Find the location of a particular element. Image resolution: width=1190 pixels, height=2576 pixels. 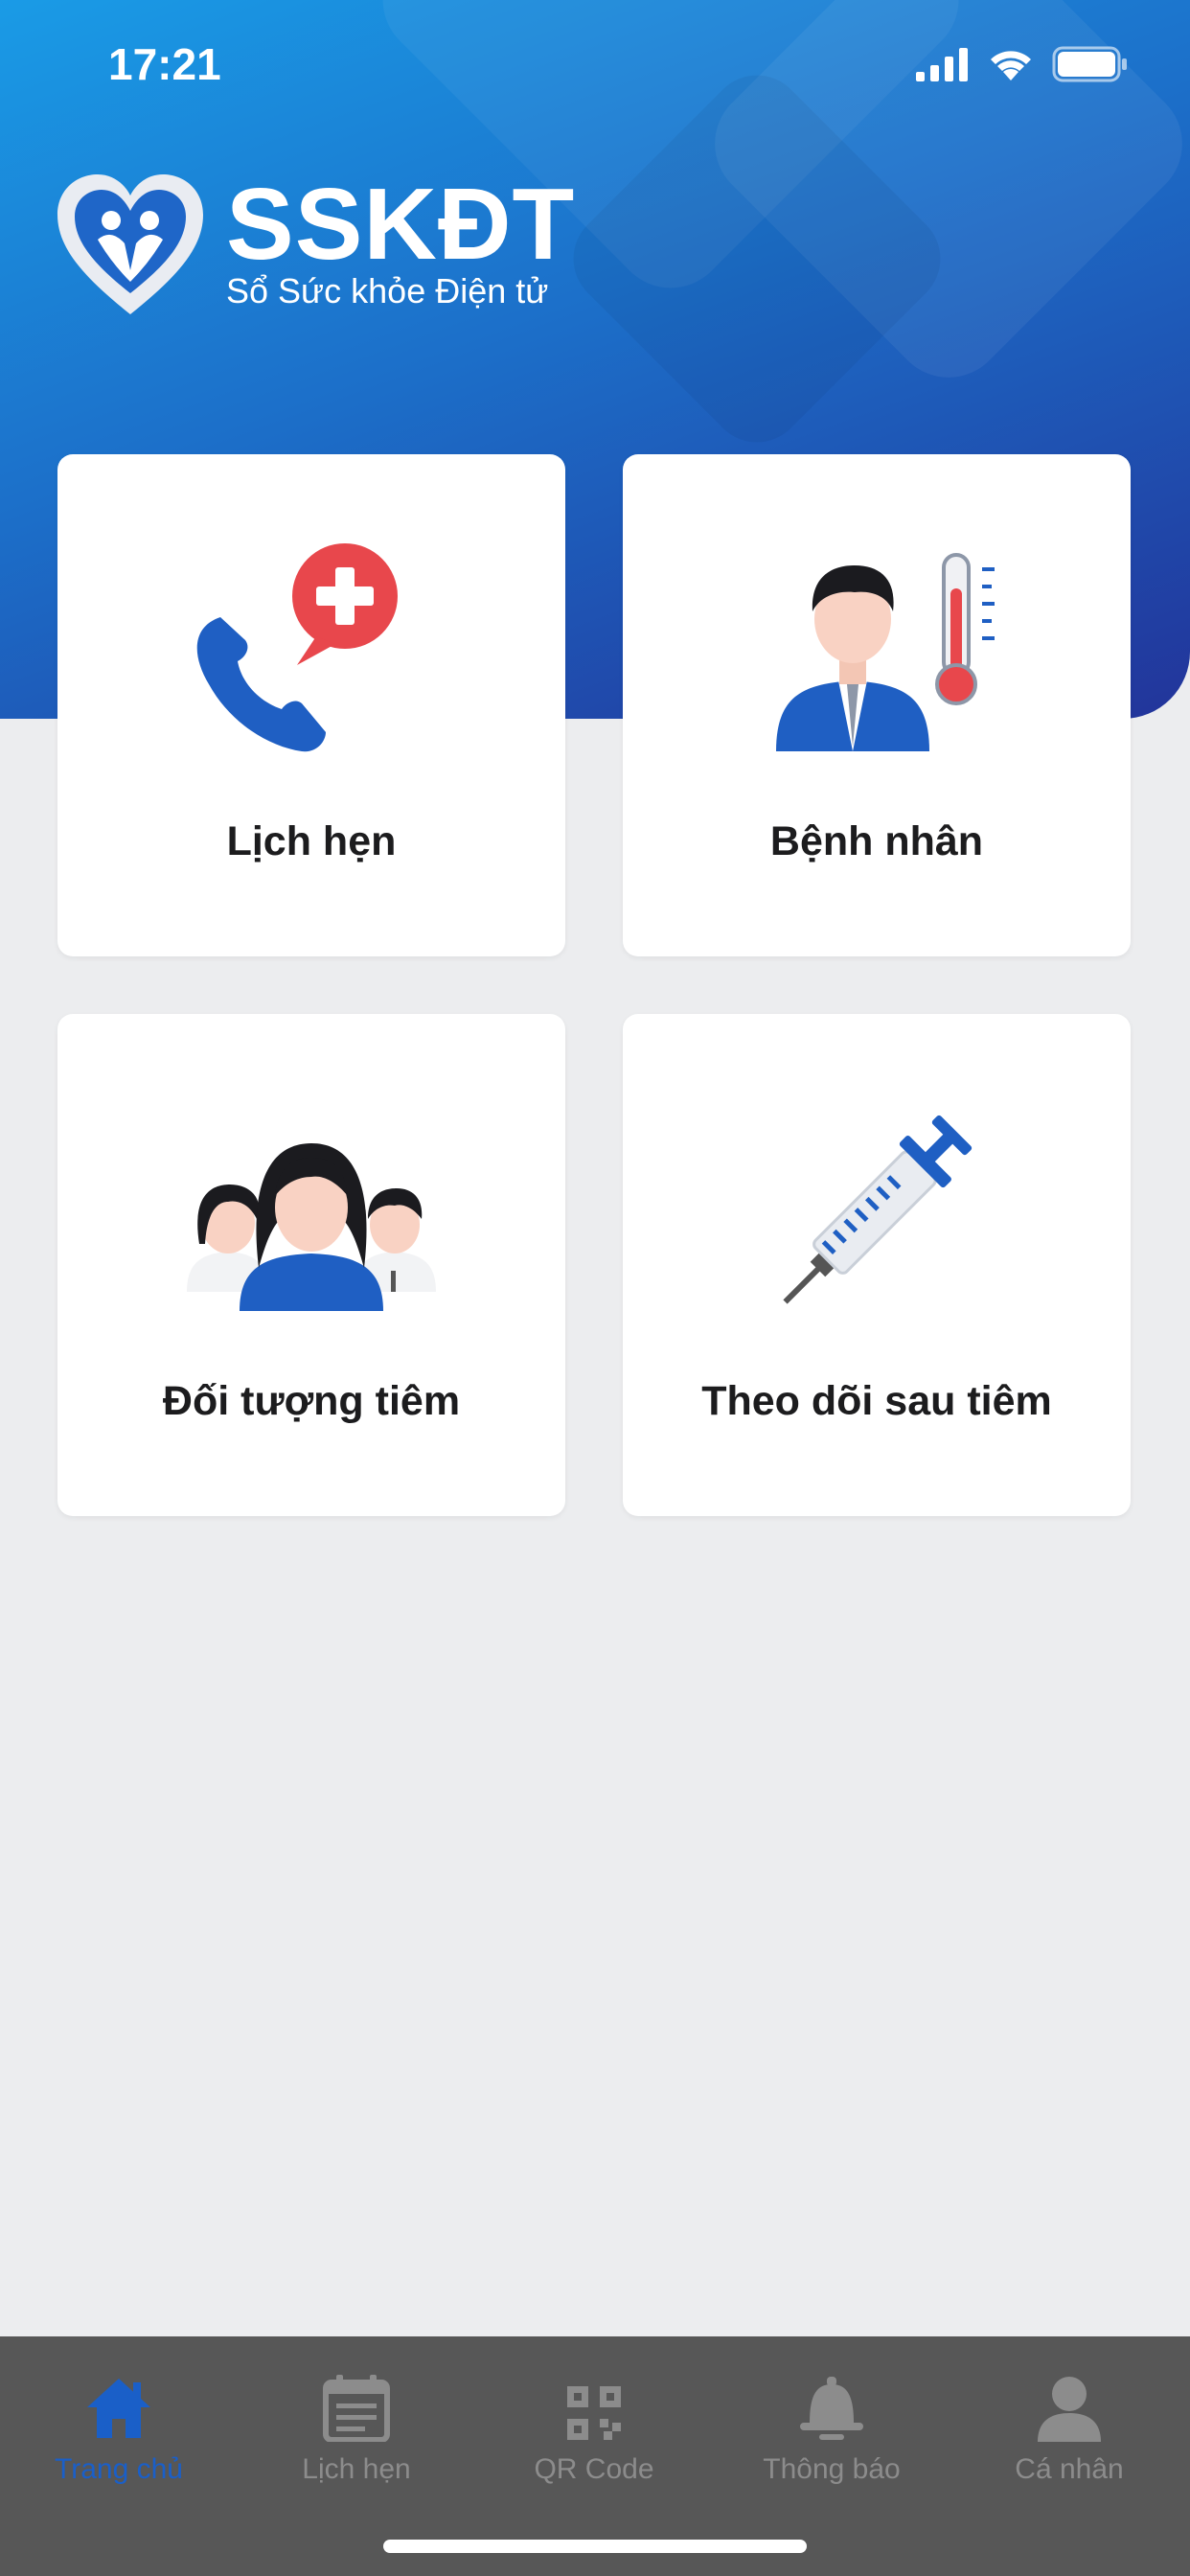

tab-schedule: Lịch hẹn is located at coordinates (357, 2421).